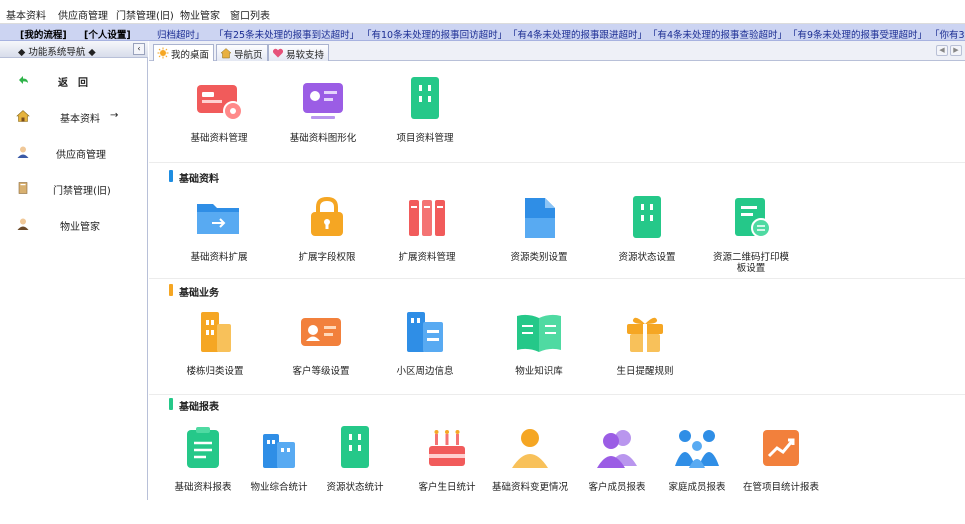  Describe the element at coordinates (434, 33) in the screenshot. I see `ticker-notice: 「有10条未处理的报事回访超时」` at that location.